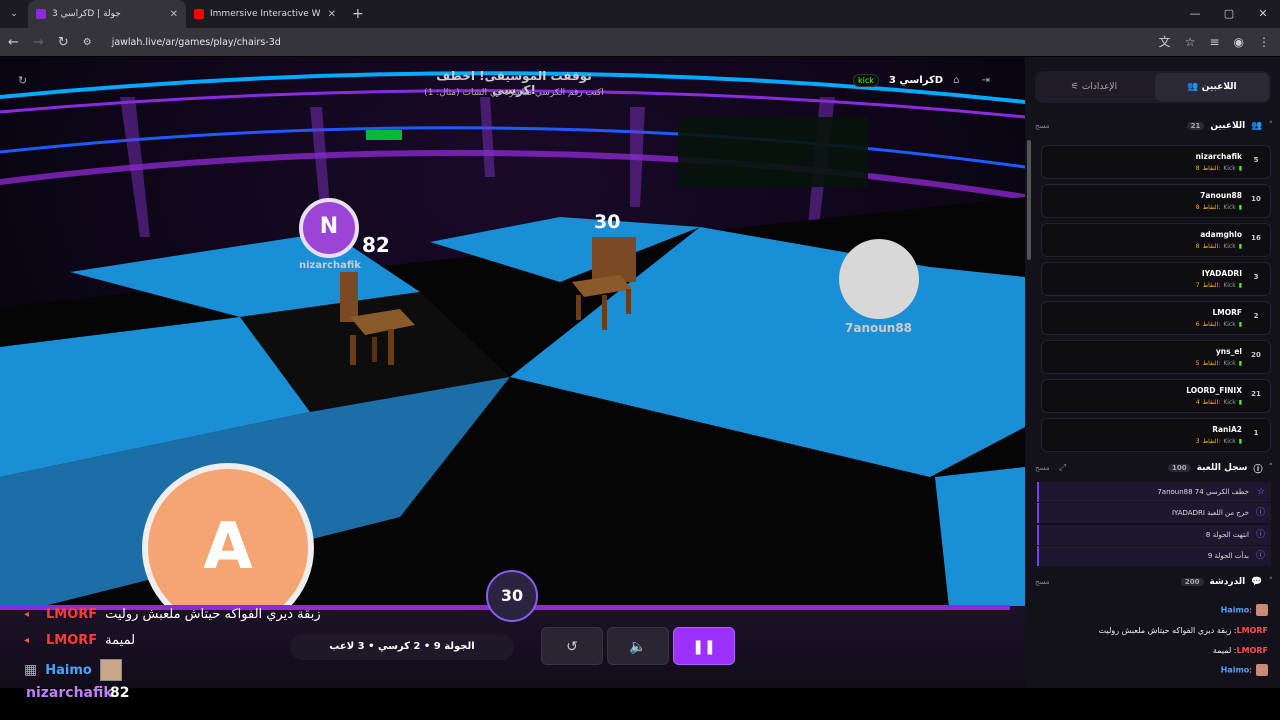 The width and height of the screenshot is (1280, 720). What do you see at coordinates (1256, 433) in the screenshot?
I see `player-rank: 1` at bounding box center [1256, 433].